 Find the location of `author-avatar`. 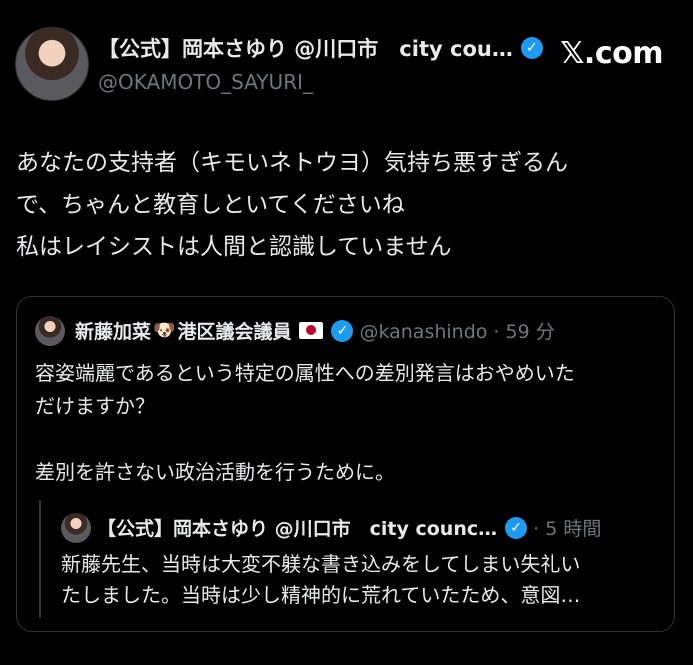

author-avatar is located at coordinates (52, 64).